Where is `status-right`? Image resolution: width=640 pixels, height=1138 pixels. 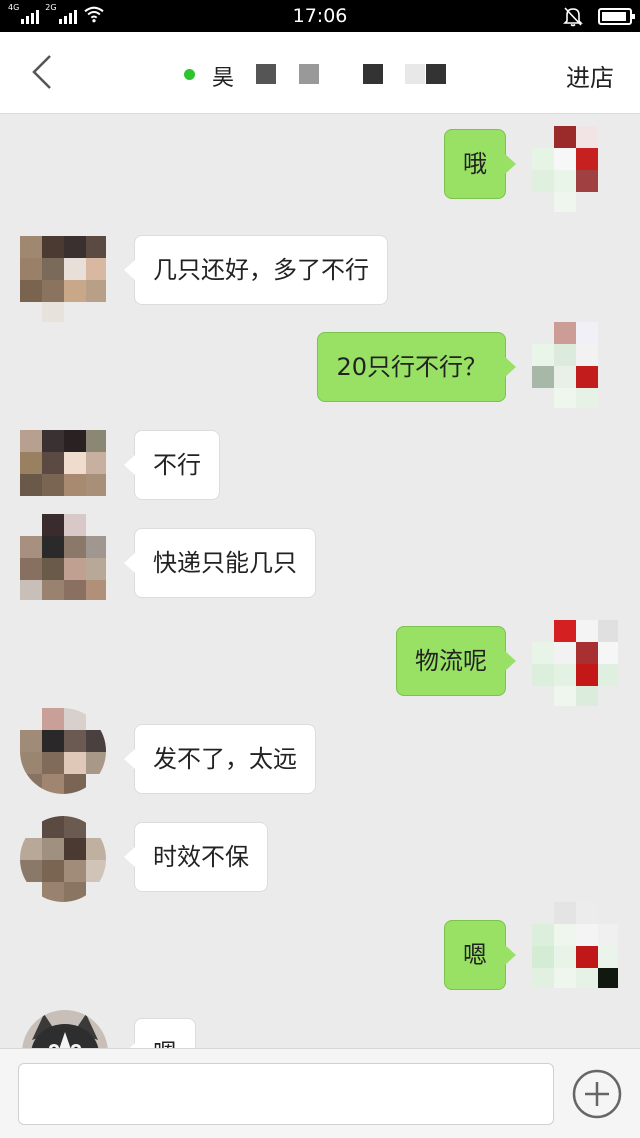
status-right is located at coordinates (598, 16).